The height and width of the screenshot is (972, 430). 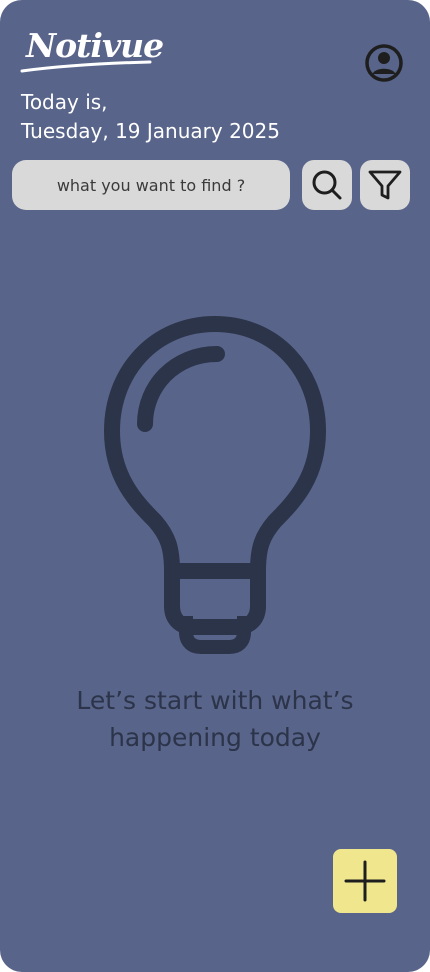 I want to click on date-label: Today is,, so click(x=64, y=102).